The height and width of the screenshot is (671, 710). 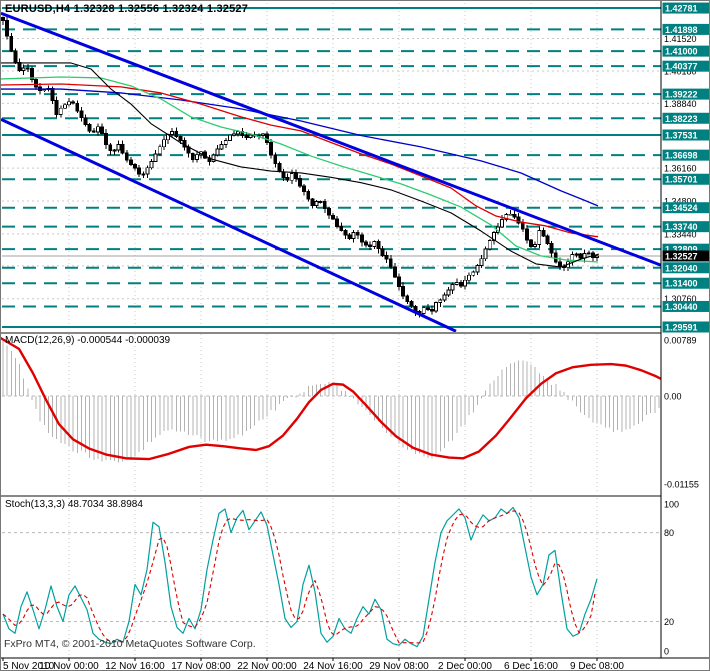 What do you see at coordinates (680, 169) in the screenshot?
I see `price-grid-label: 1.36160` at bounding box center [680, 169].